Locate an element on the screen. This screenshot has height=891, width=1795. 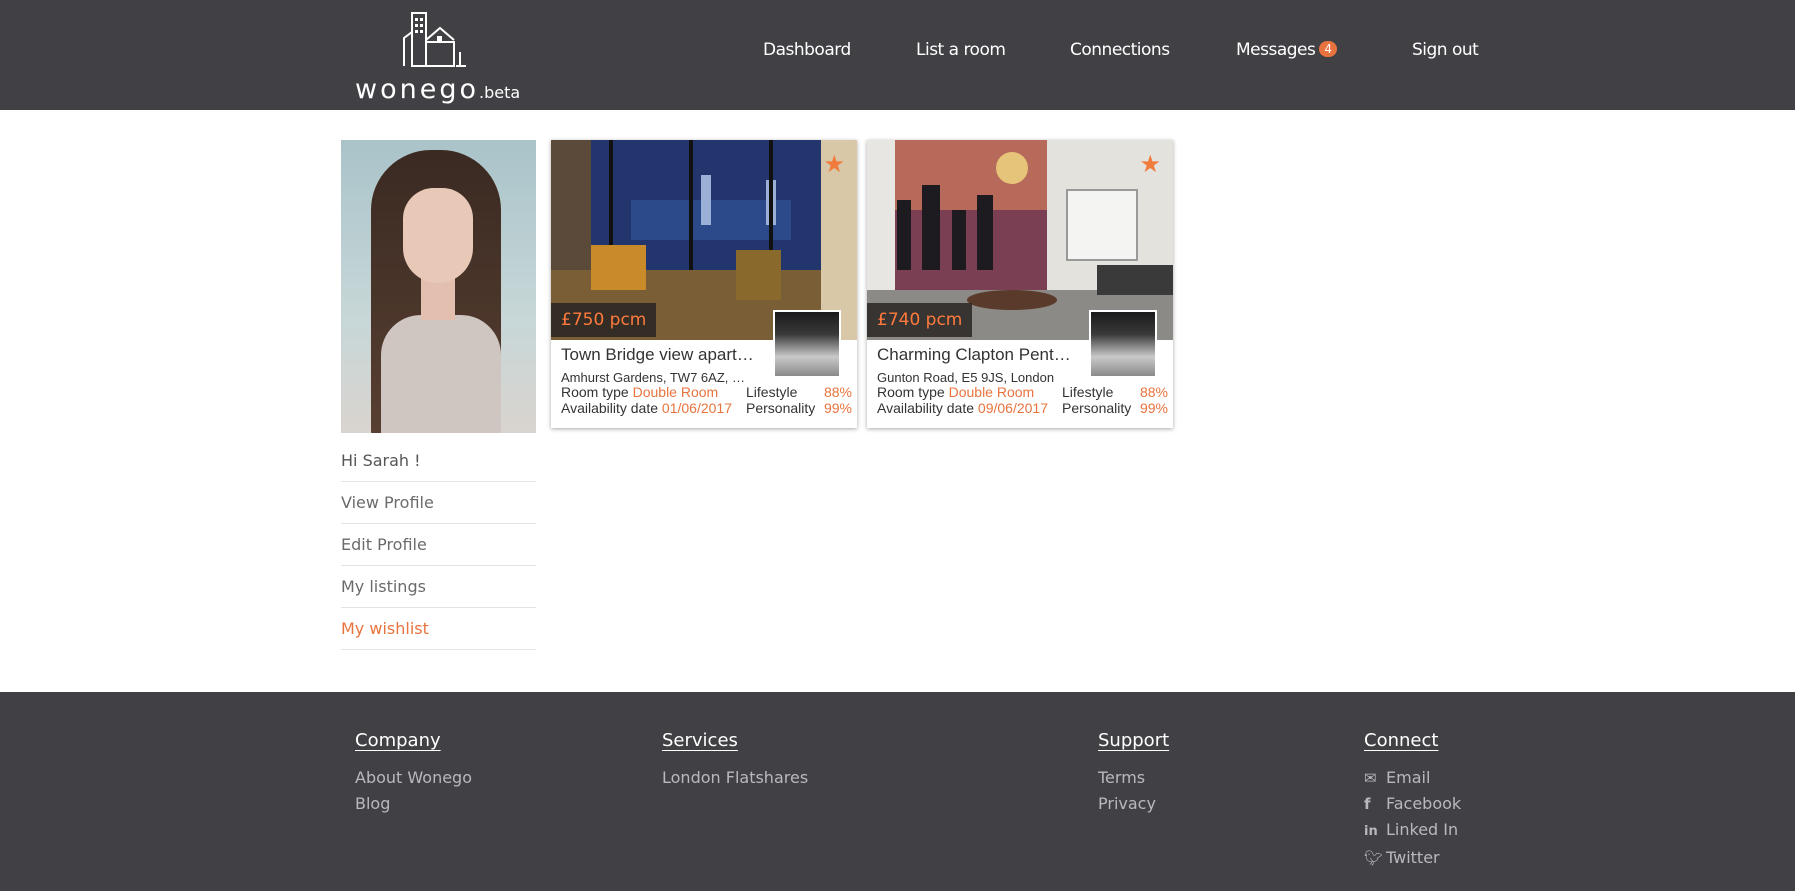
availability-value: 09/06/2017 is located at coordinates (1012, 408).